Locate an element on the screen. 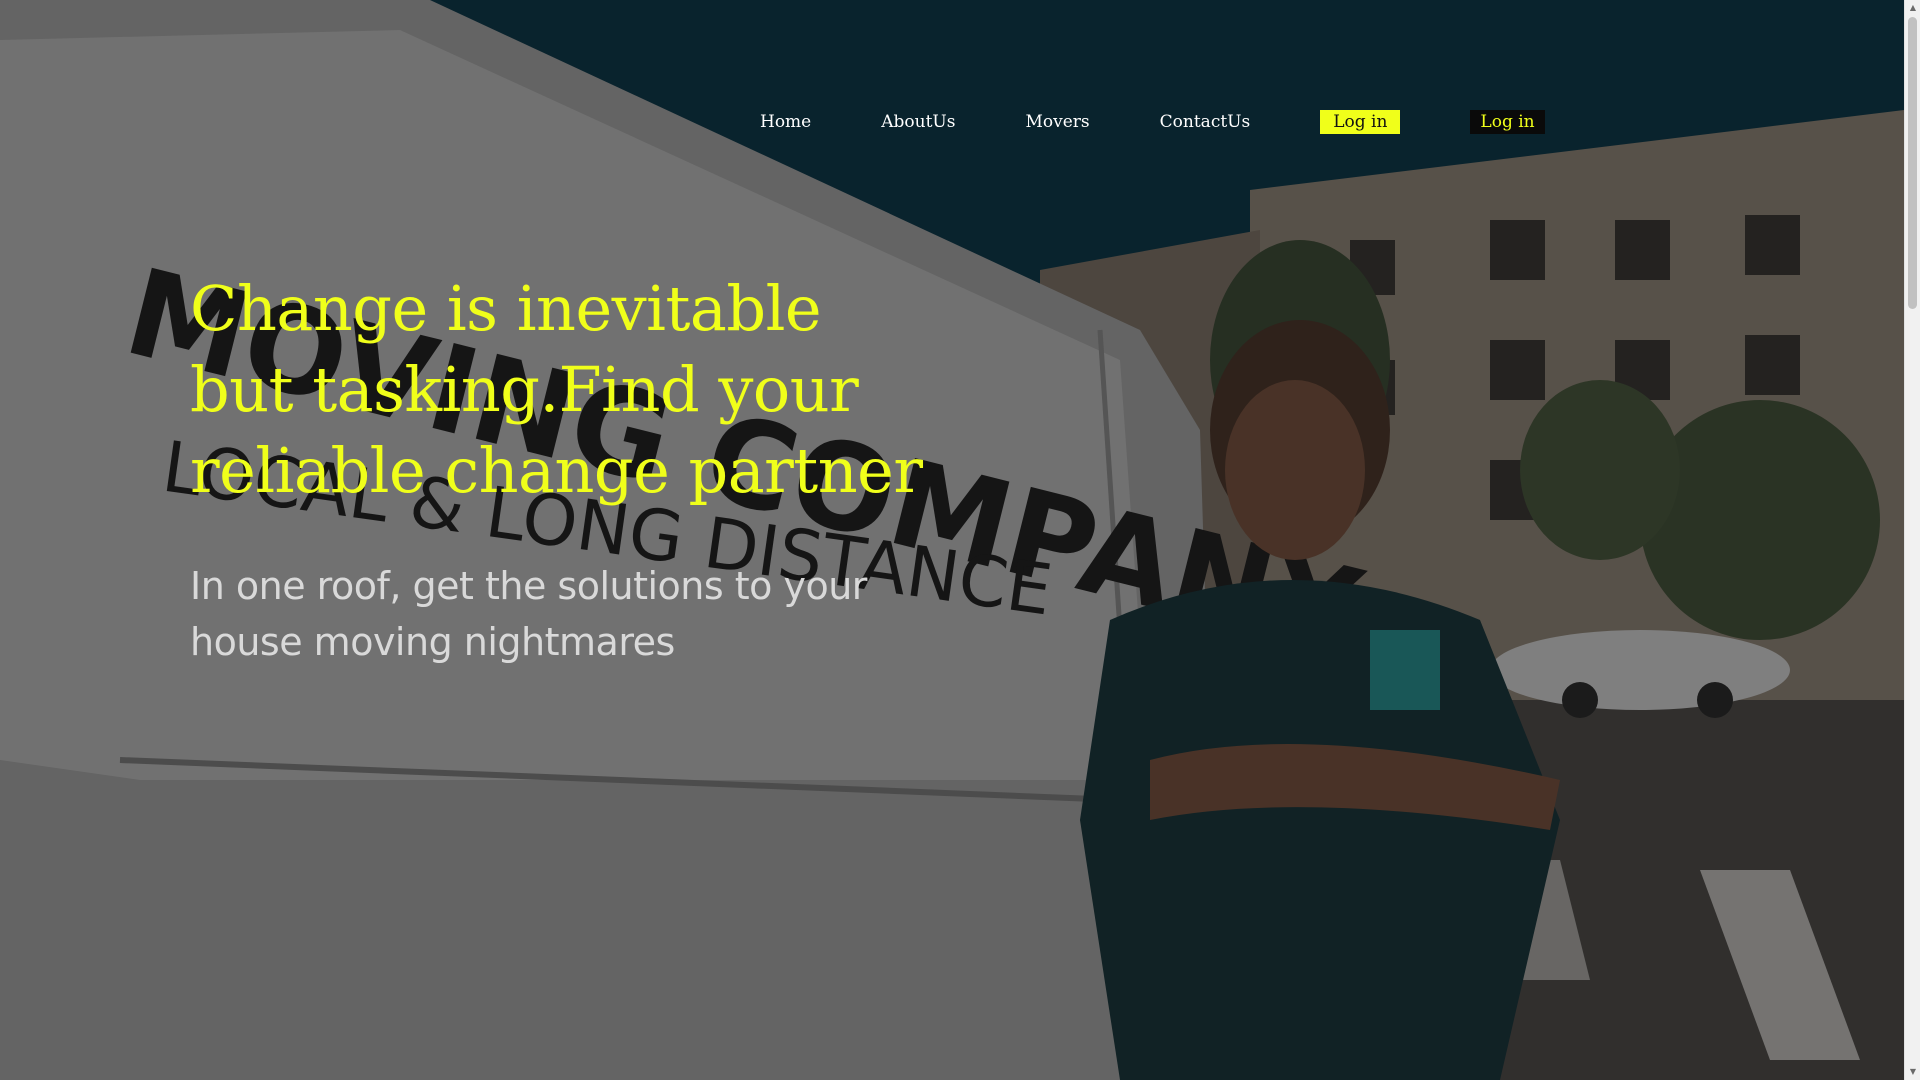 The image size is (1920, 1080). nav-home-link: Home is located at coordinates (785, 122).